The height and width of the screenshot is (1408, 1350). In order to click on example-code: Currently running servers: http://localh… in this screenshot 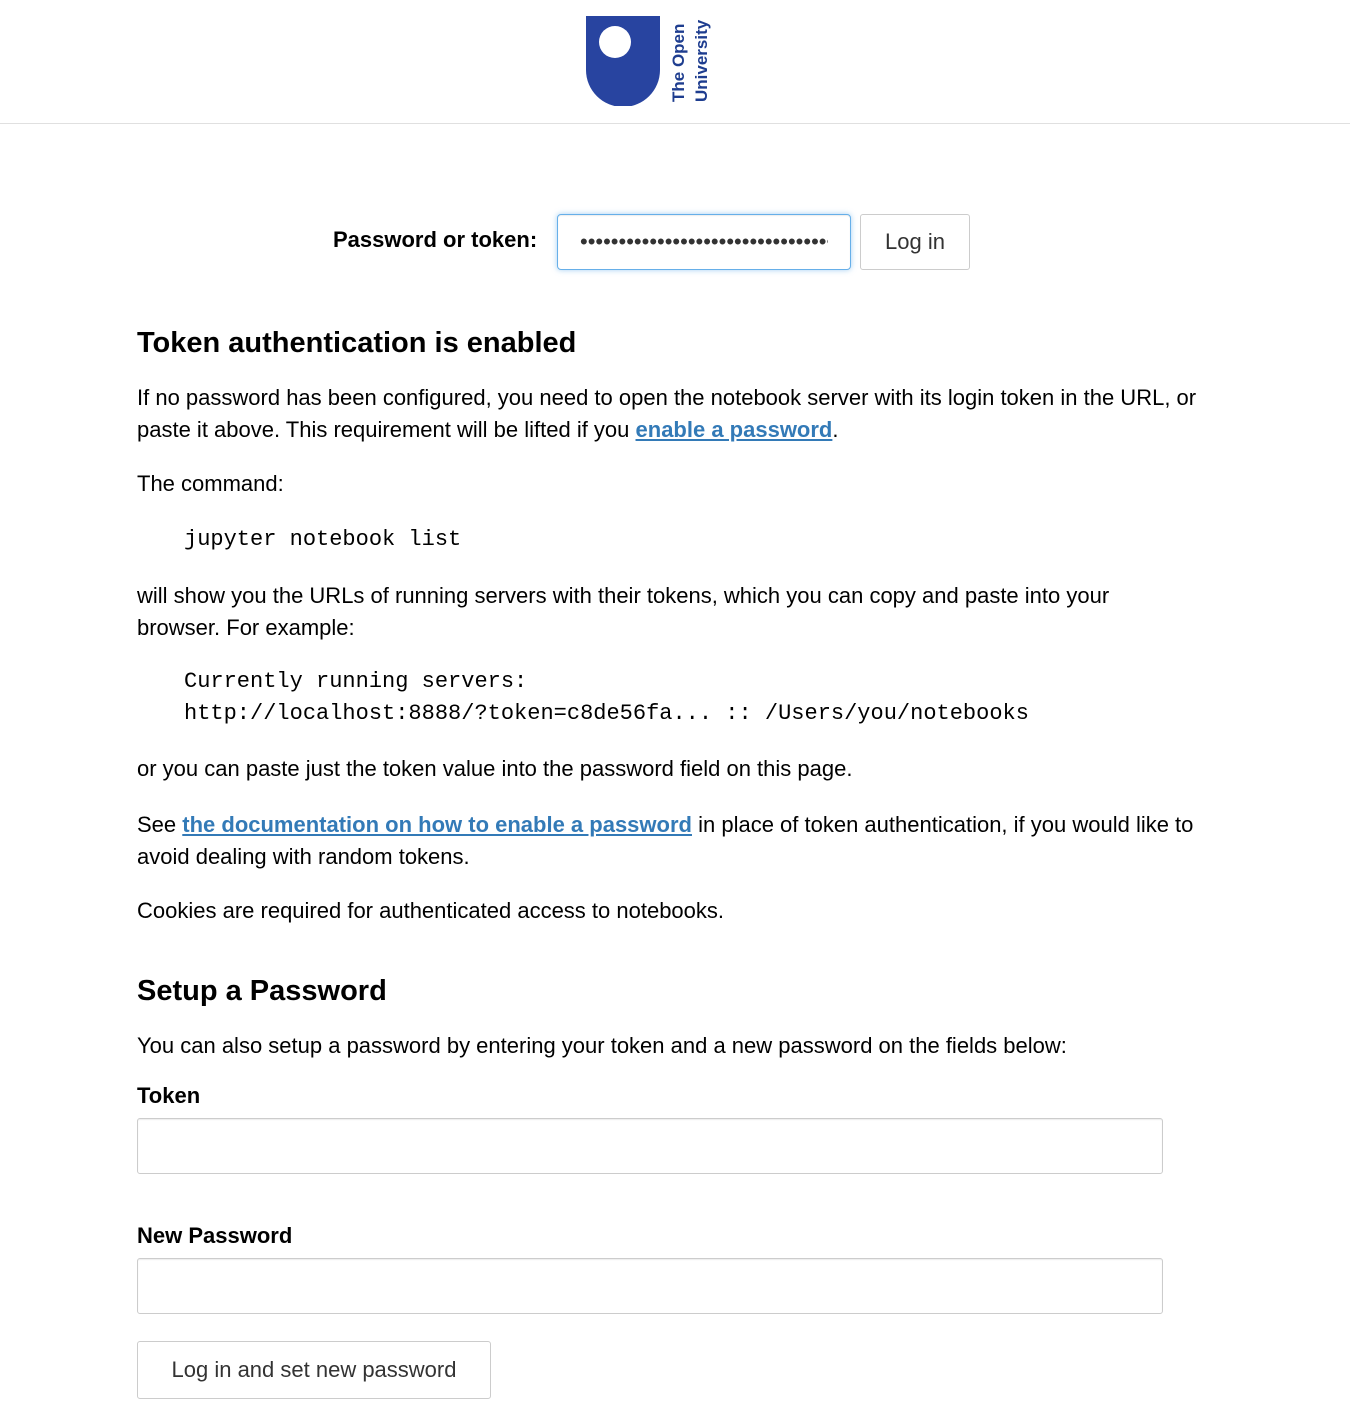, I will do `click(667, 698)`.